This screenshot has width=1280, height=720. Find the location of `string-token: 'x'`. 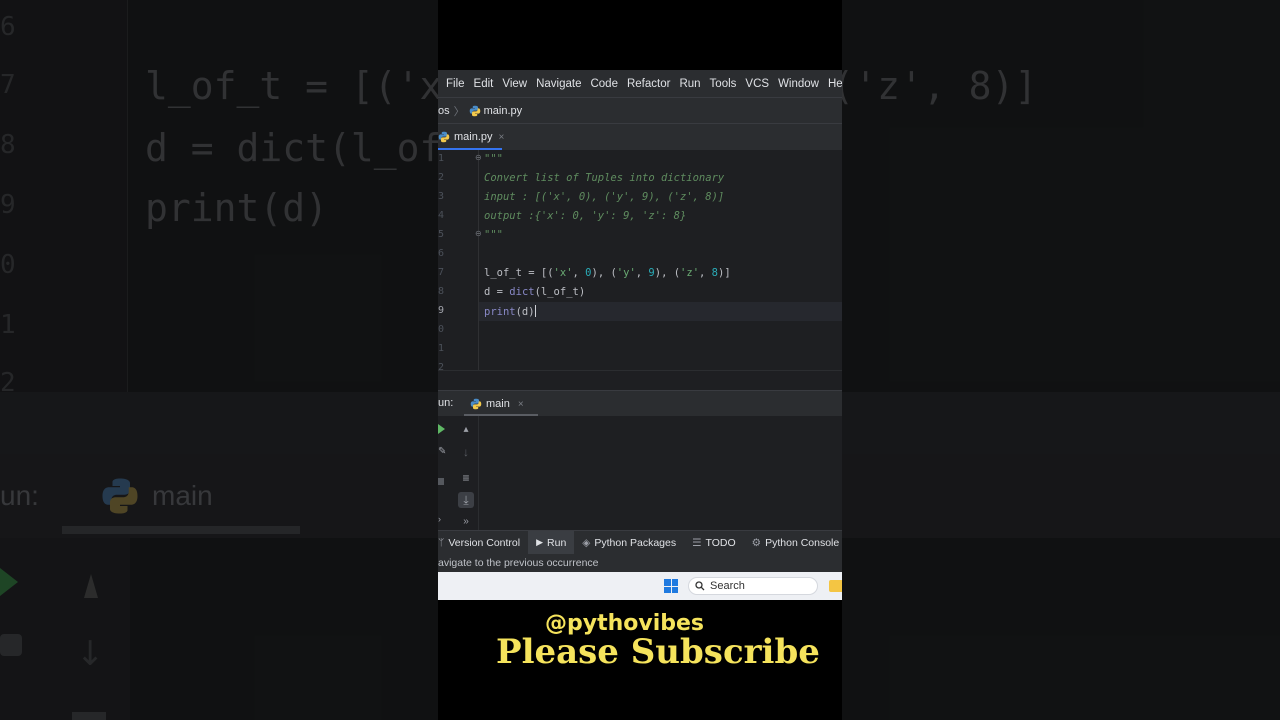

string-token: 'x' is located at coordinates (563, 273).